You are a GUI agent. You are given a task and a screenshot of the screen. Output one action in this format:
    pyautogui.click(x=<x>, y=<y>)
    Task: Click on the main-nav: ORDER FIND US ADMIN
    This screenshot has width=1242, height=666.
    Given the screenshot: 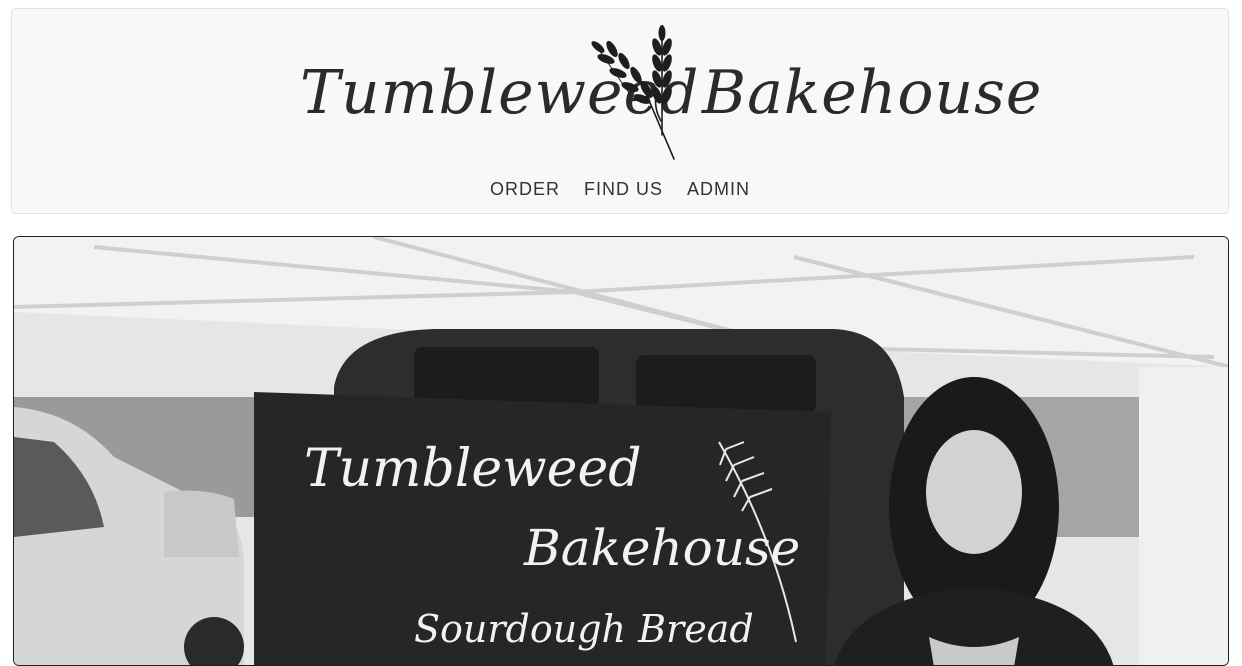 What is the action you would take?
    pyautogui.click(x=620, y=189)
    